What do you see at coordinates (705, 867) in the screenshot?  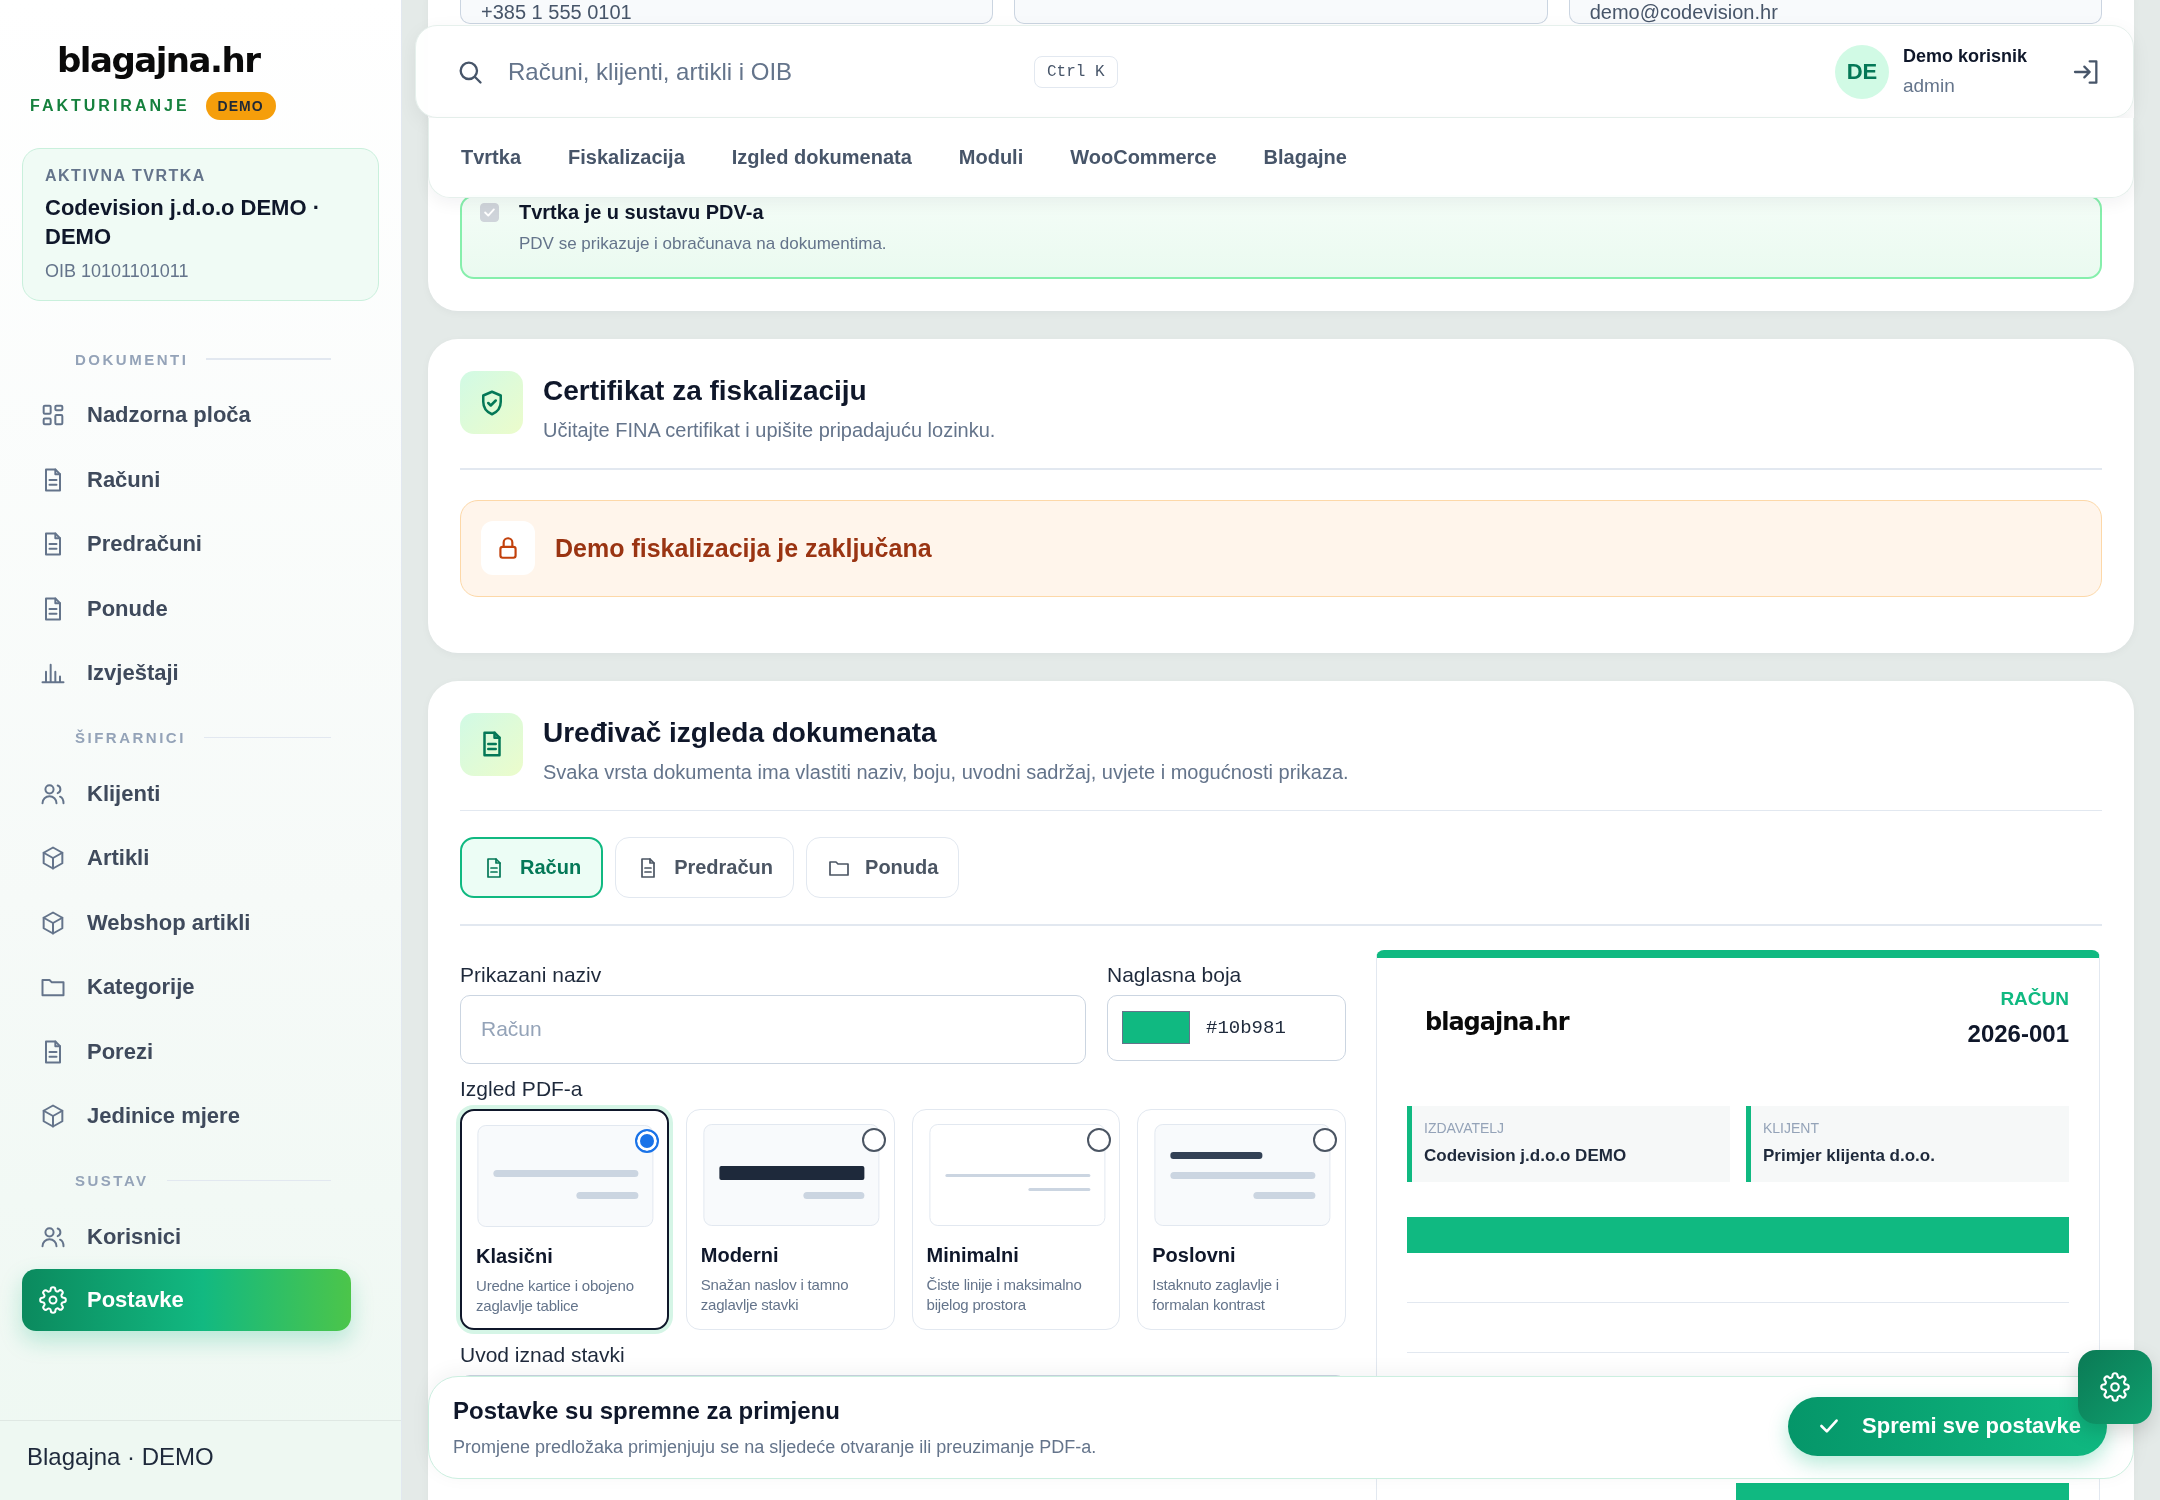 I see `document-tab: Predračun` at bounding box center [705, 867].